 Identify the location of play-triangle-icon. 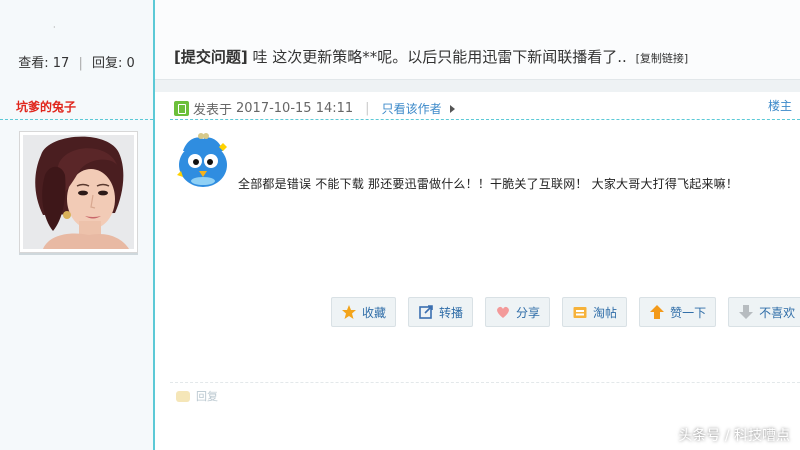
(452, 108).